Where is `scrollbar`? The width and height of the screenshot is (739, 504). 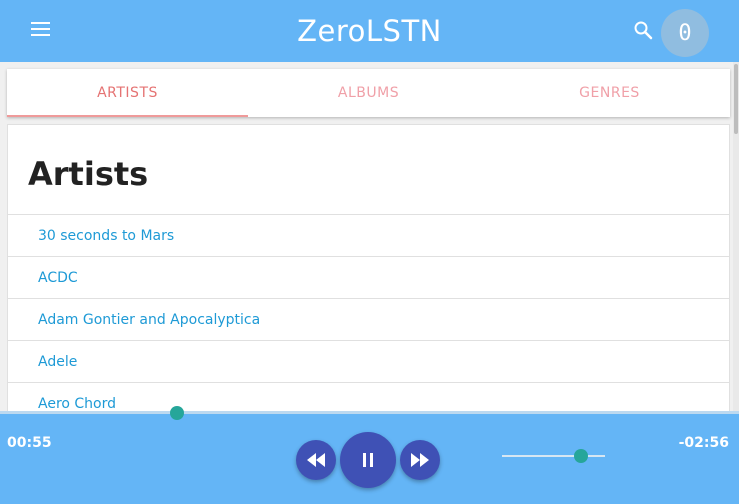
scrollbar is located at coordinates (736, 237).